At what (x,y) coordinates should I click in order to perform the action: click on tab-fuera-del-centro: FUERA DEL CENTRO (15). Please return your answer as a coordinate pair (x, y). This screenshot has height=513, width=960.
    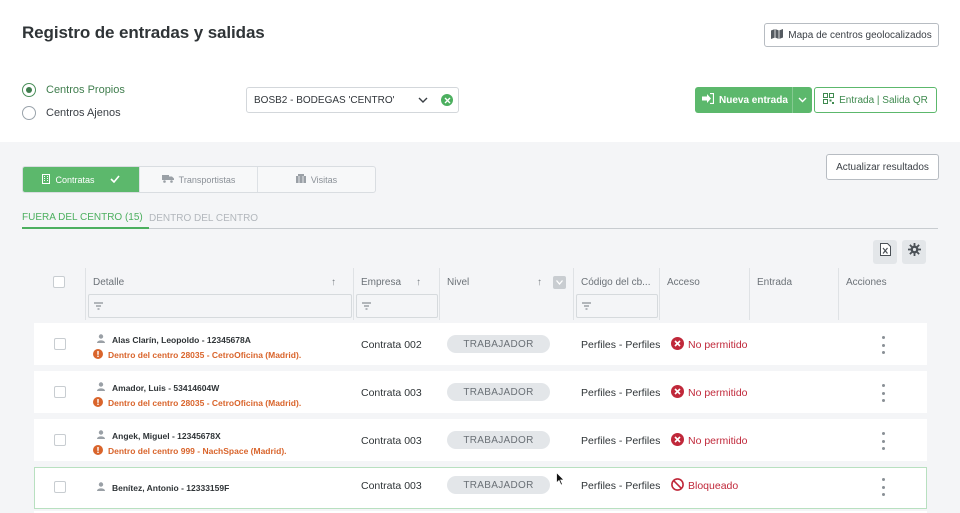
    Looking at the image, I should click on (85, 218).